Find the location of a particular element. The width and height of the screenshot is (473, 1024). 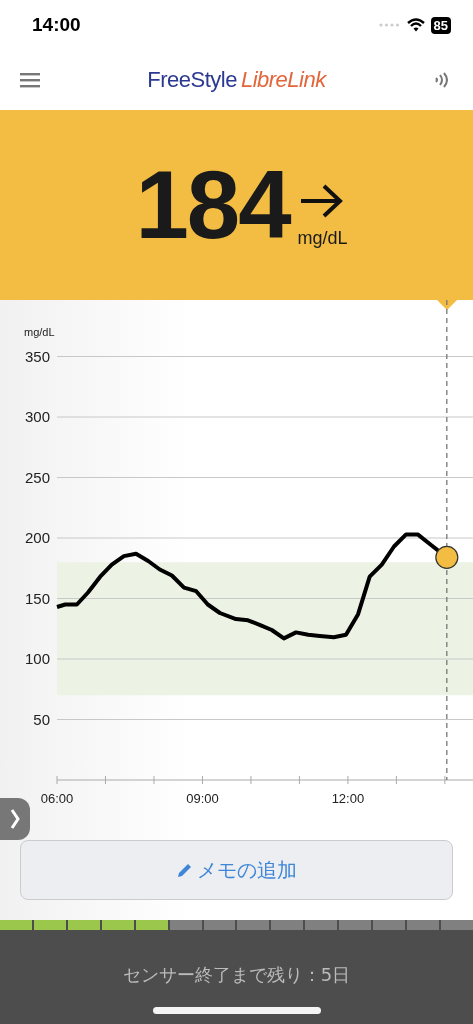

x-tick-label: 06:00 is located at coordinates (57, 798).